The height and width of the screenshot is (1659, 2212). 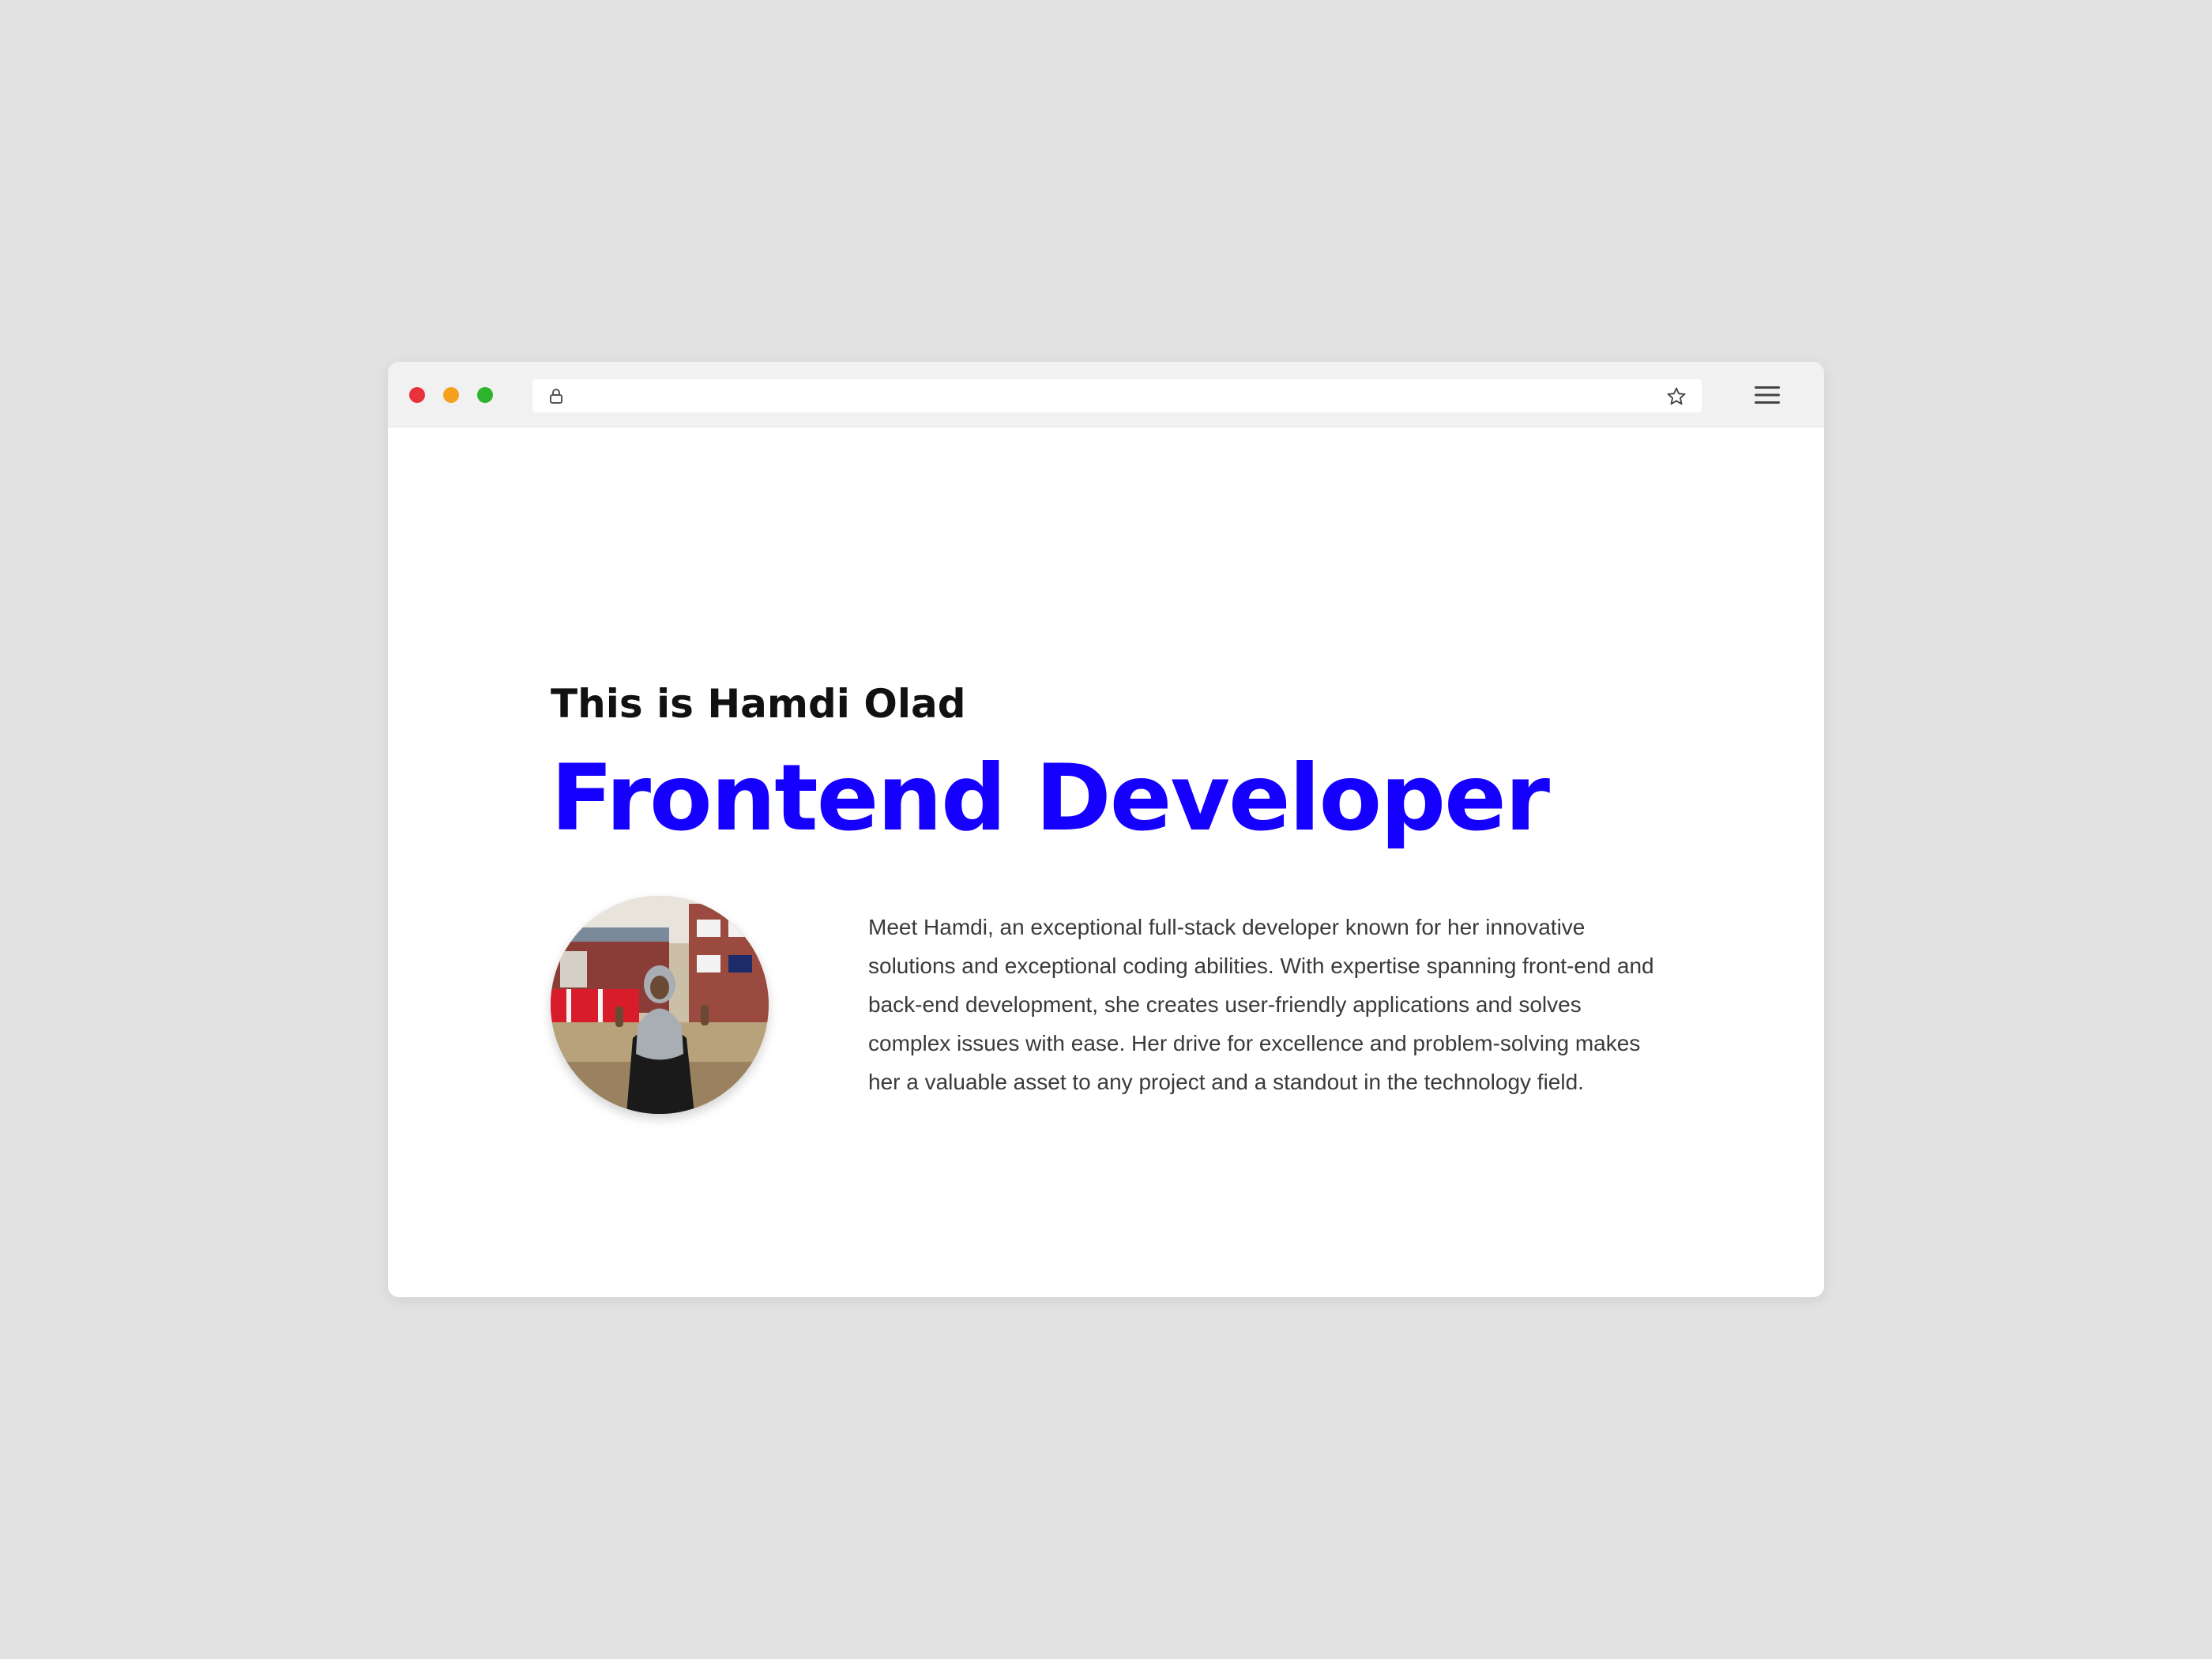 I want to click on minimize-window-button, so click(x=451, y=395).